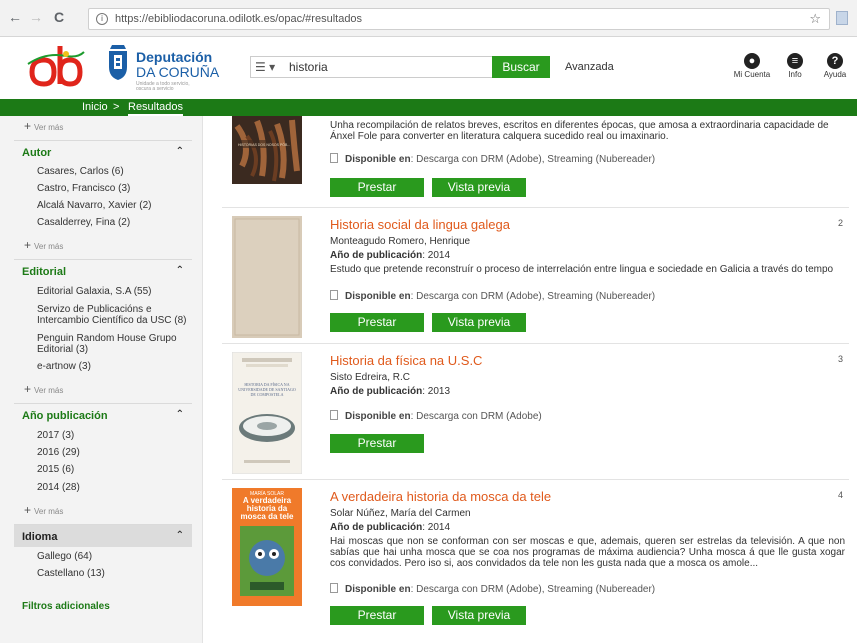  Describe the element at coordinates (117, 469) in the screenshot. I see `filter-item: 2015 (6)` at that location.